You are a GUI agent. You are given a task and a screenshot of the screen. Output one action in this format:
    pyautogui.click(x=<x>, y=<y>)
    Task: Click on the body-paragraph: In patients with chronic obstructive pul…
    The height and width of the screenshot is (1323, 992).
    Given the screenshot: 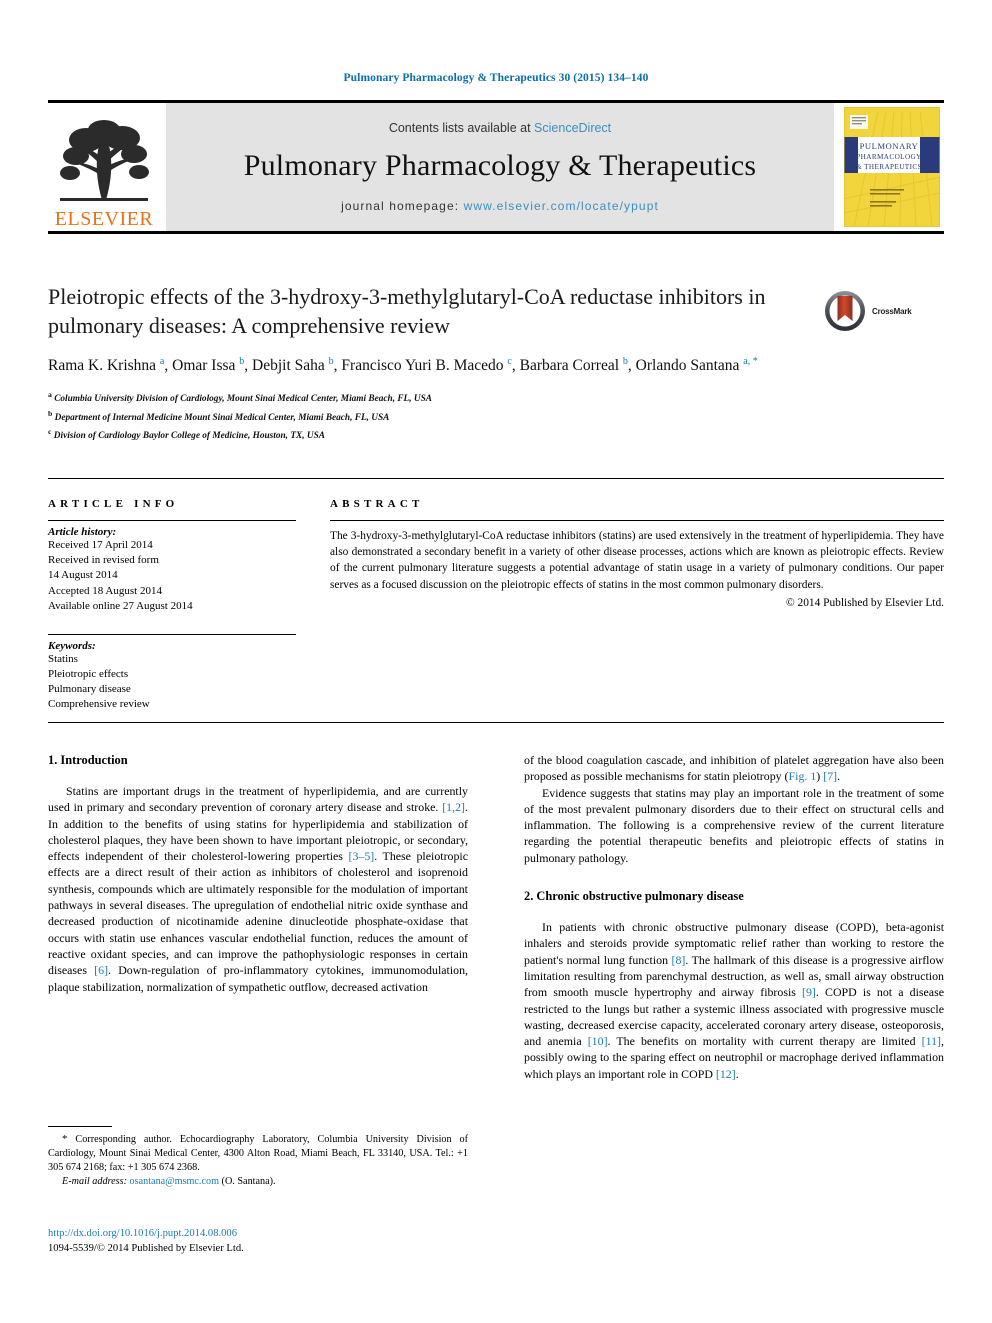 What is the action you would take?
    pyautogui.click(x=734, y=1000)
    